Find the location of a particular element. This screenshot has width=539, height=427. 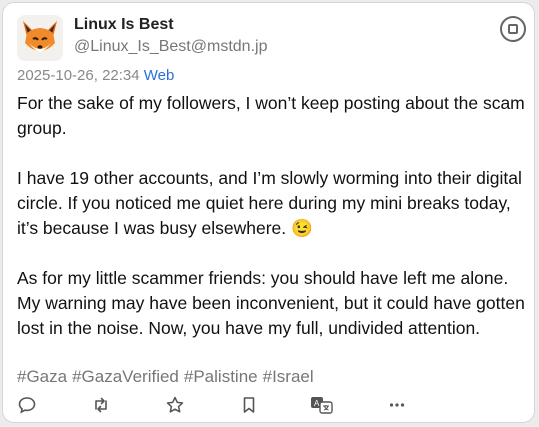

fox-avatar-icon is located at coordinates (40, 38).